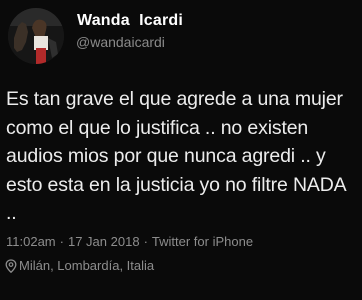  I want to click on tweet-location: Milán, Lombardía, Italia, so click(79, 265).